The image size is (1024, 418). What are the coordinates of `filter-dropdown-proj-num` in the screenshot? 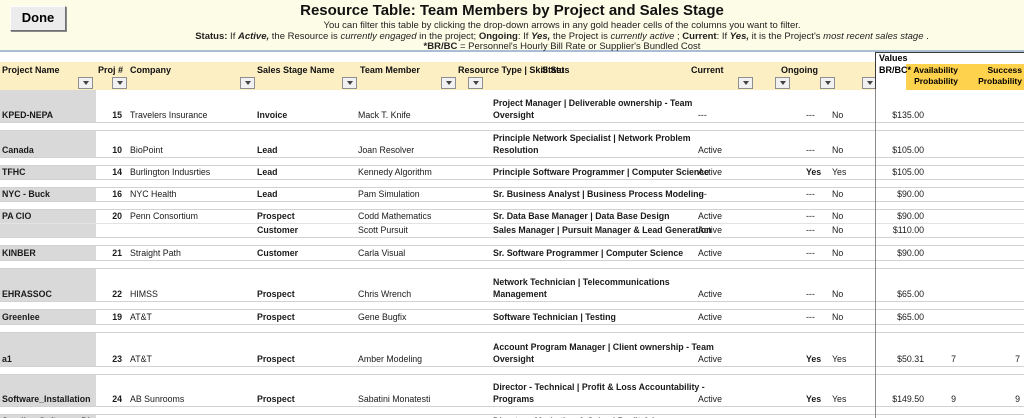 It's located at (119, 83).